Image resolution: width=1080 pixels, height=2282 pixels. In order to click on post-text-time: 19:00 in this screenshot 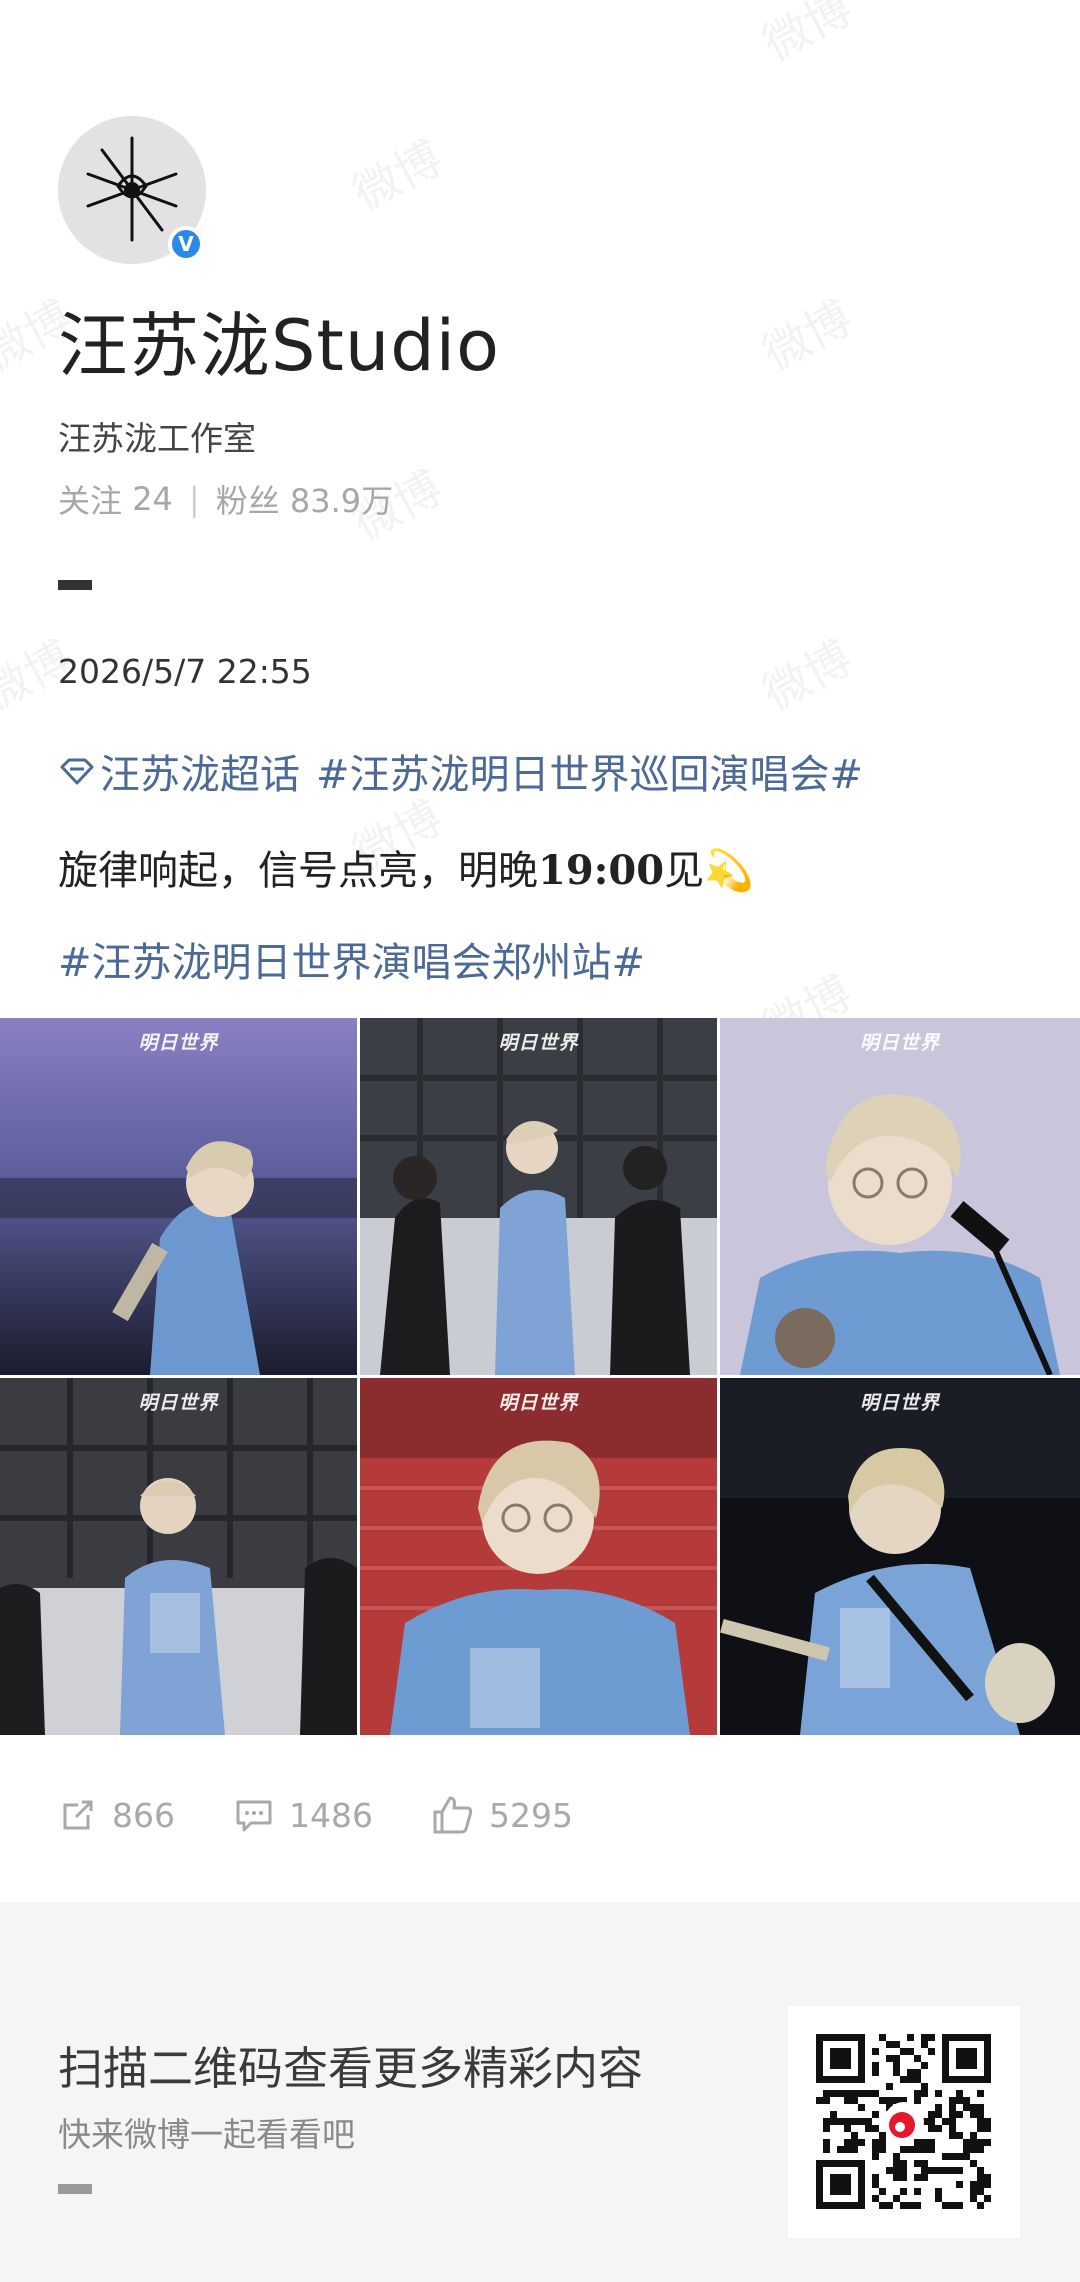, I will do `click(601, 870)`.